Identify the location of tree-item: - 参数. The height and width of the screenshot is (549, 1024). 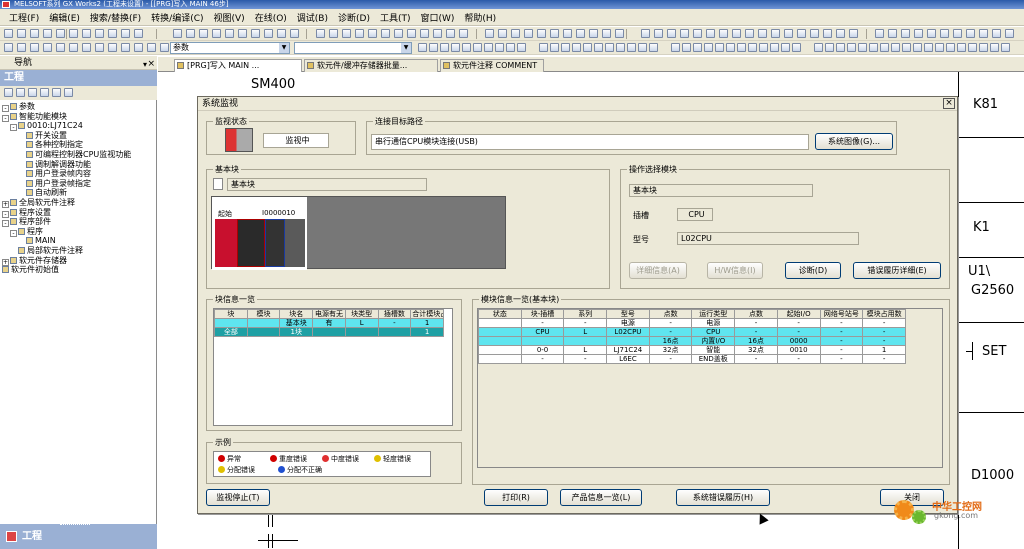
(18, 107).